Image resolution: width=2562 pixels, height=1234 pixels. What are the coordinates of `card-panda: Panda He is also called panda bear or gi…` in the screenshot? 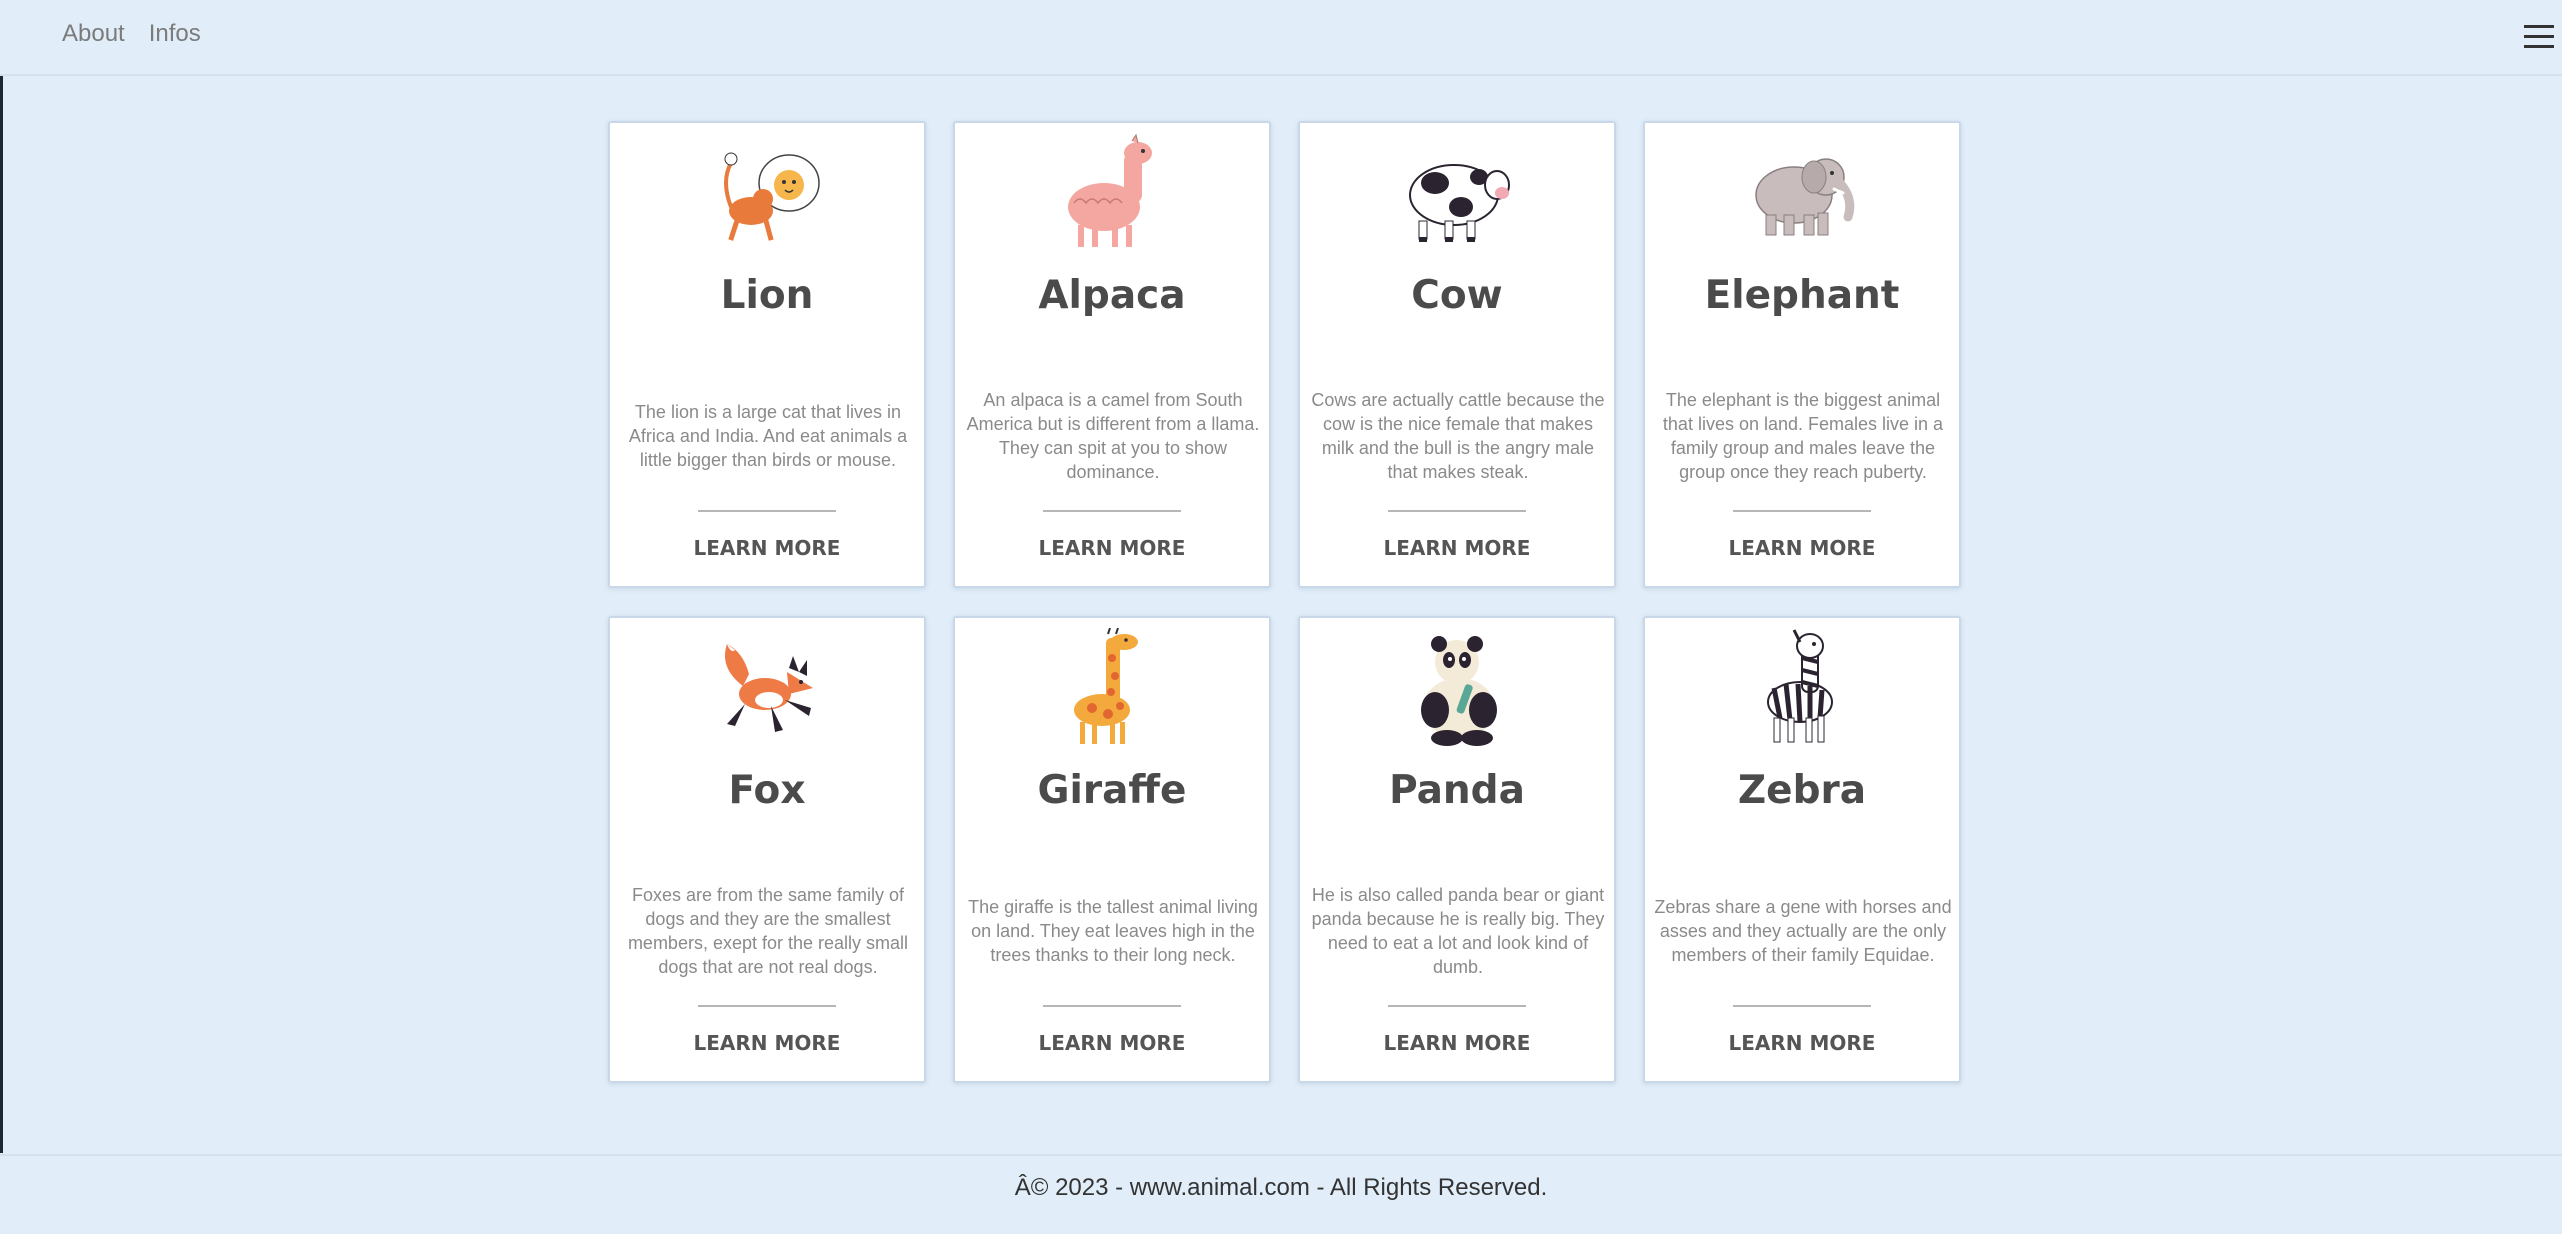 It's located at (1457, 849).